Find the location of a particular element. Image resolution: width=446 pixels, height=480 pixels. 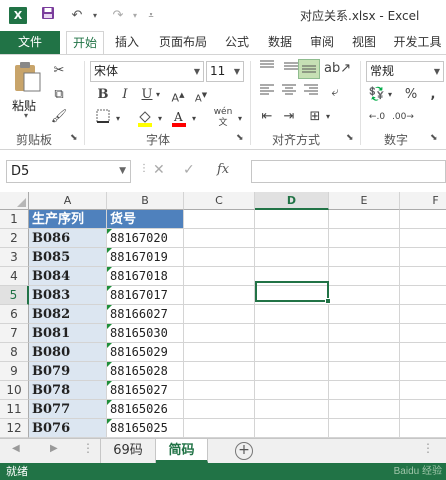

cell-f12 is located at coordinates (423, 428).